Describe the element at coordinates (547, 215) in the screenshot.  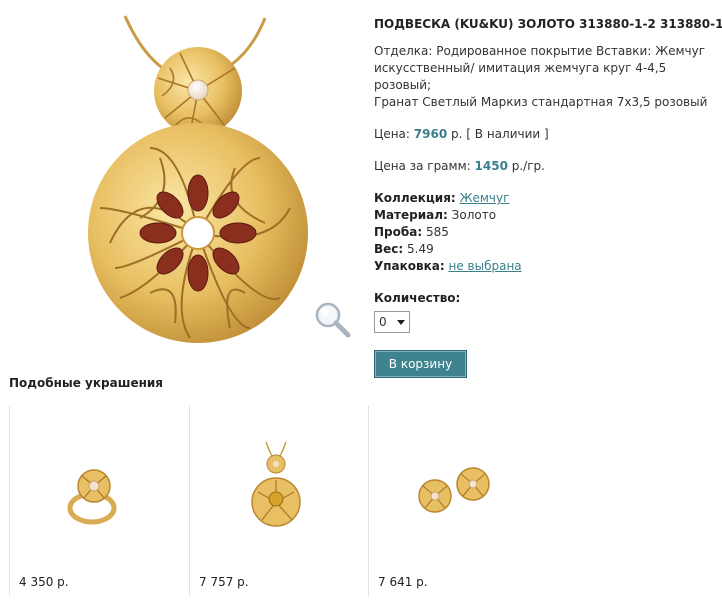
I see `property-material: Материал: Золото` at that location.